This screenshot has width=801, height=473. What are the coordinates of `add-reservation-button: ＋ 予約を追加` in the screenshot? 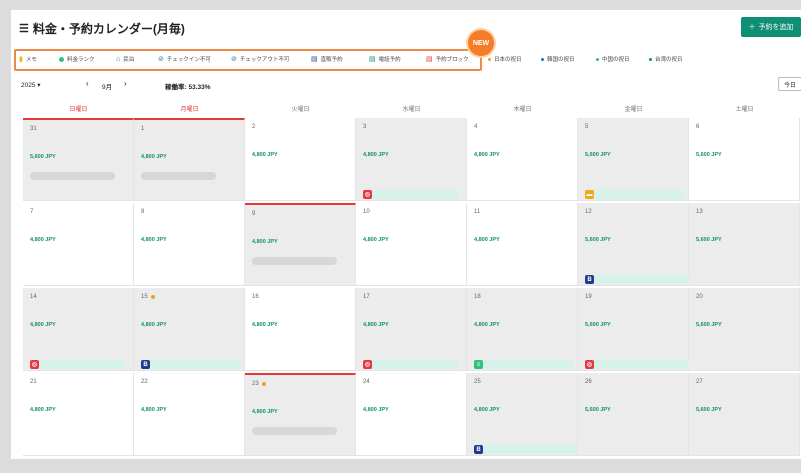 It's located at (771, 27).